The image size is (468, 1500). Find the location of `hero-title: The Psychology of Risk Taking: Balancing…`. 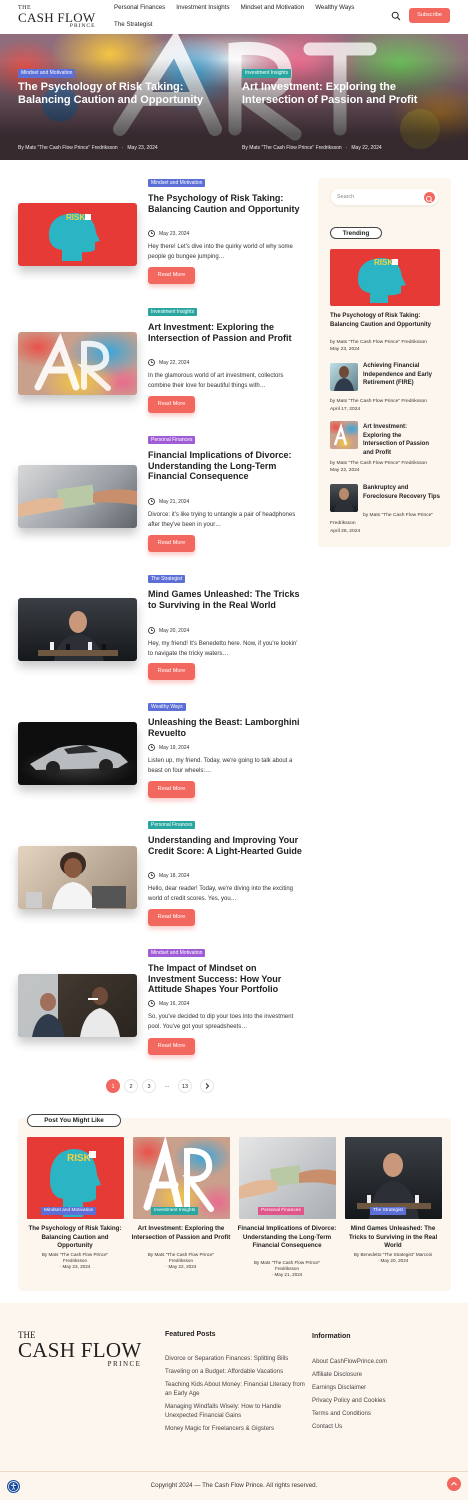

hero-title: The Psychology of Risk Taking: Balancing… is located at coordinates (123, 93).